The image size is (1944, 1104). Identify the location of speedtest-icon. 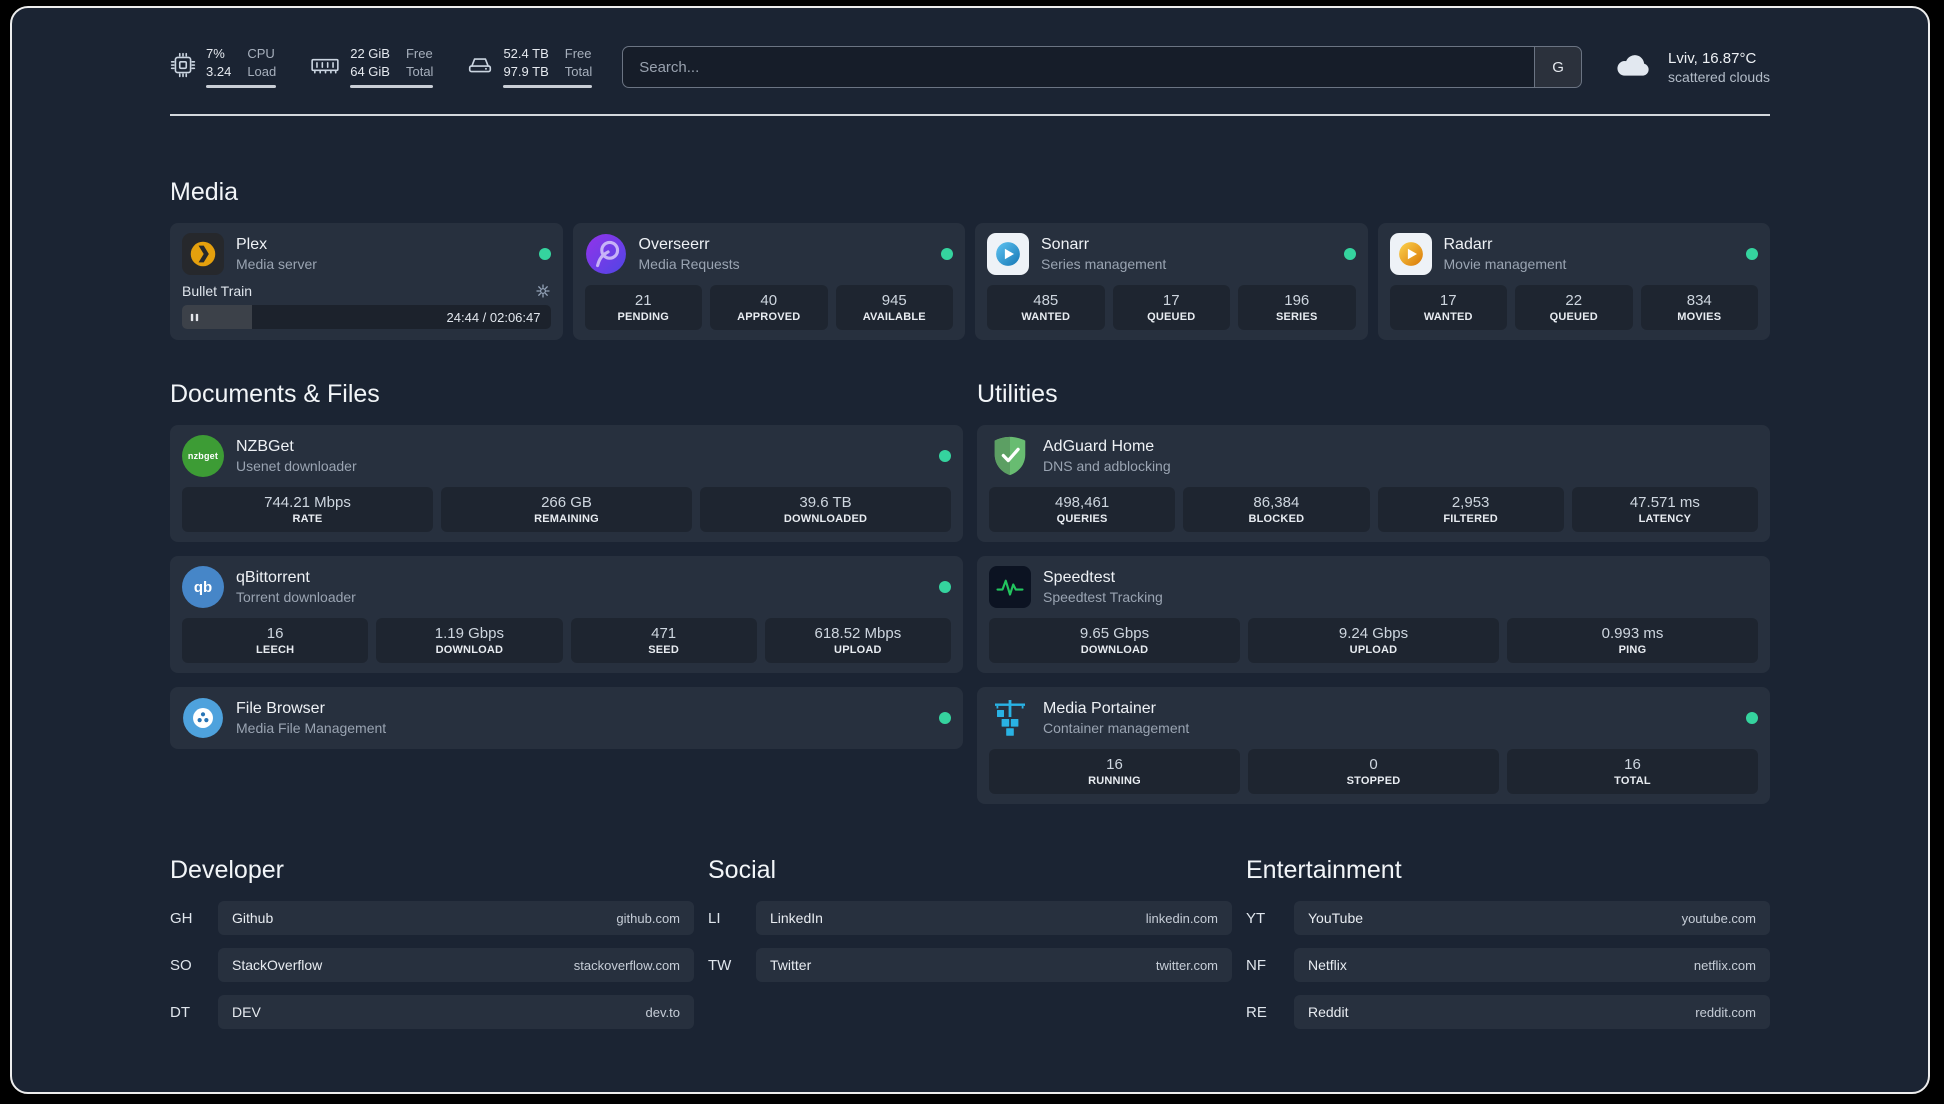
(1010, 587).